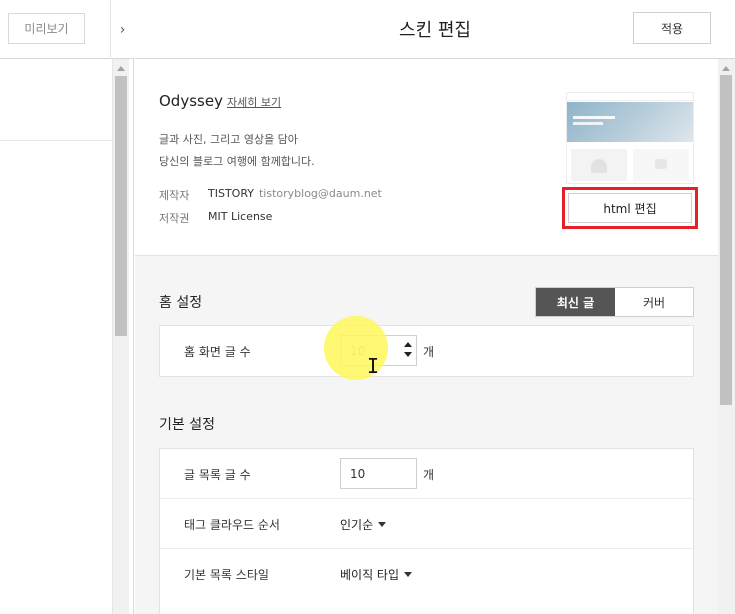 This screenshot has width=735, height=614. I want to click on list-post-count-label: 글 목록 글 수, so click(217, 474).